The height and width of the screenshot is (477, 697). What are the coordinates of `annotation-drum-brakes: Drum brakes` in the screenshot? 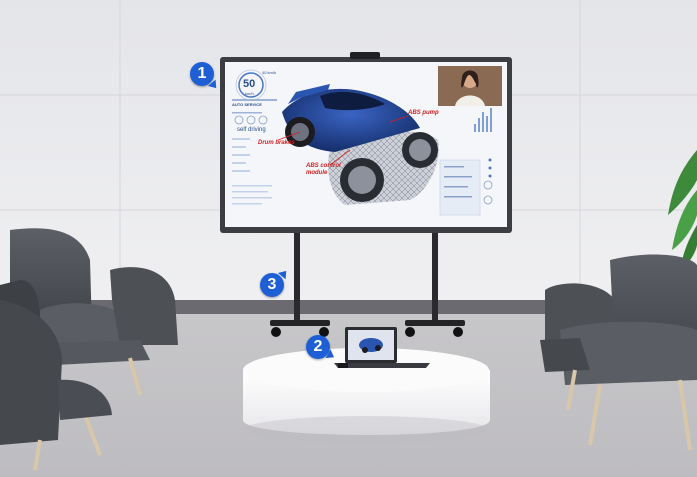 It's located at (276, 143).